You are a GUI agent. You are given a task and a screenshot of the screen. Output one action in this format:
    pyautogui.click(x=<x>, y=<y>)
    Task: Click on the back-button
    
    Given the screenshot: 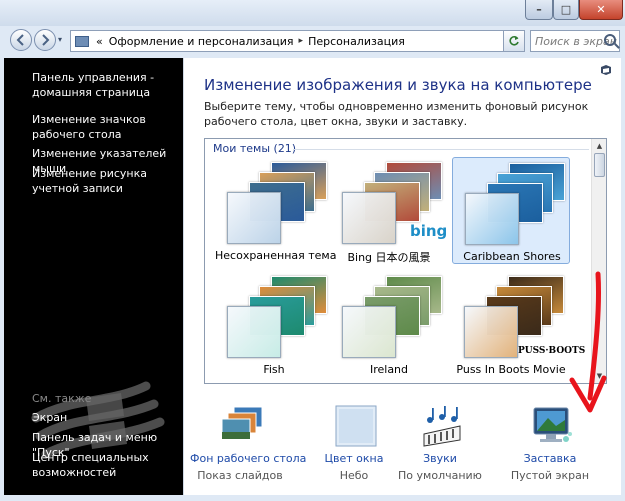 What is the action you would take?
    pyautogui.click(x=21, y=40)
    